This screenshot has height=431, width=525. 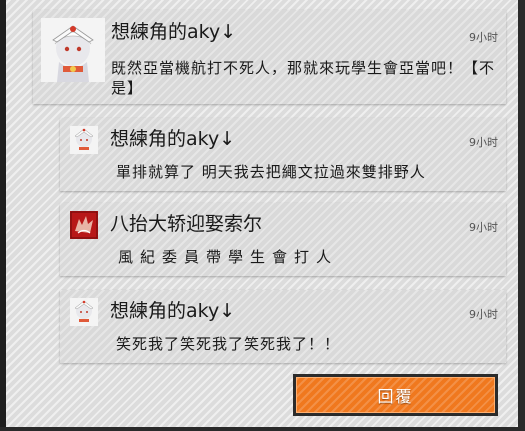 I want to click on post-timestamp: 9小时, so click(x=483, y=37).